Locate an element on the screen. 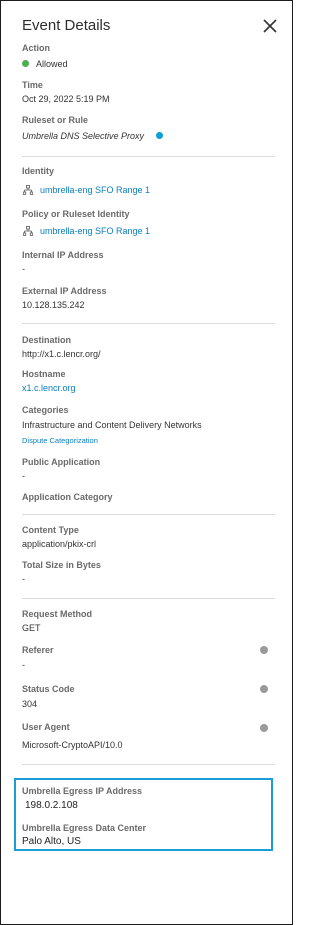 The width and height of the screenshot is (320, 925). content-type-value: application/pkix-crl is located at coordinates (59, 544).